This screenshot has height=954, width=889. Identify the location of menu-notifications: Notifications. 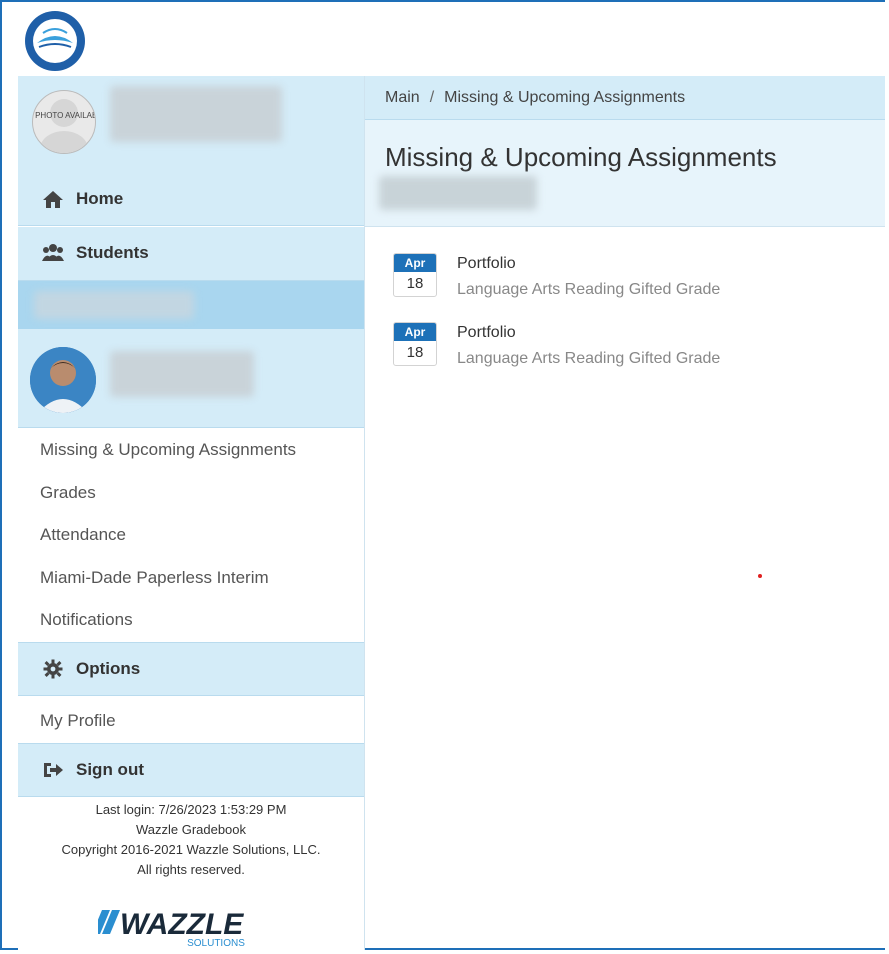
(191, 620).